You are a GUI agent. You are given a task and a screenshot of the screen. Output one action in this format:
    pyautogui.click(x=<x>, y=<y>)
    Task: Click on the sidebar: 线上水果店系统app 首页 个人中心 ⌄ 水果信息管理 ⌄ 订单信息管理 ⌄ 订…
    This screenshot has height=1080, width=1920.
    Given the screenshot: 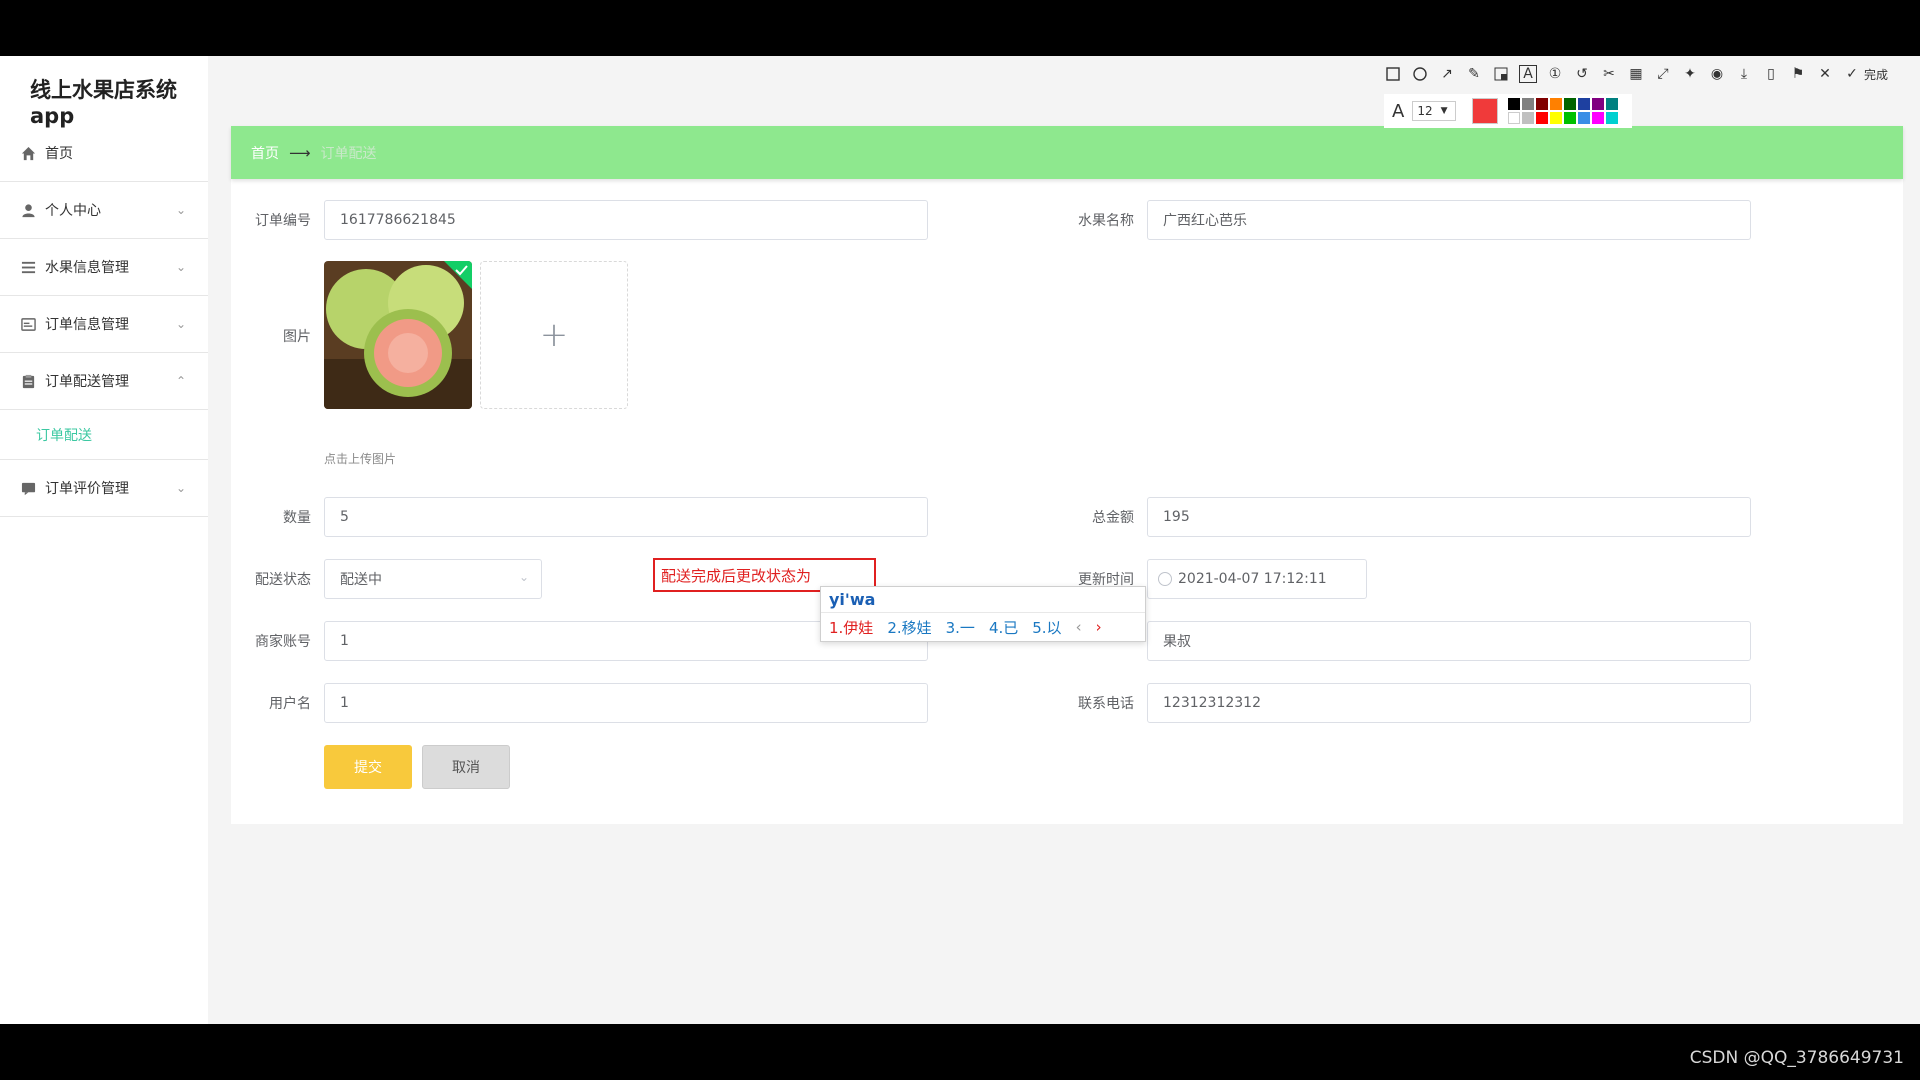 What is the action you would take?
    pyautogui.click(x=104, y=540)
    